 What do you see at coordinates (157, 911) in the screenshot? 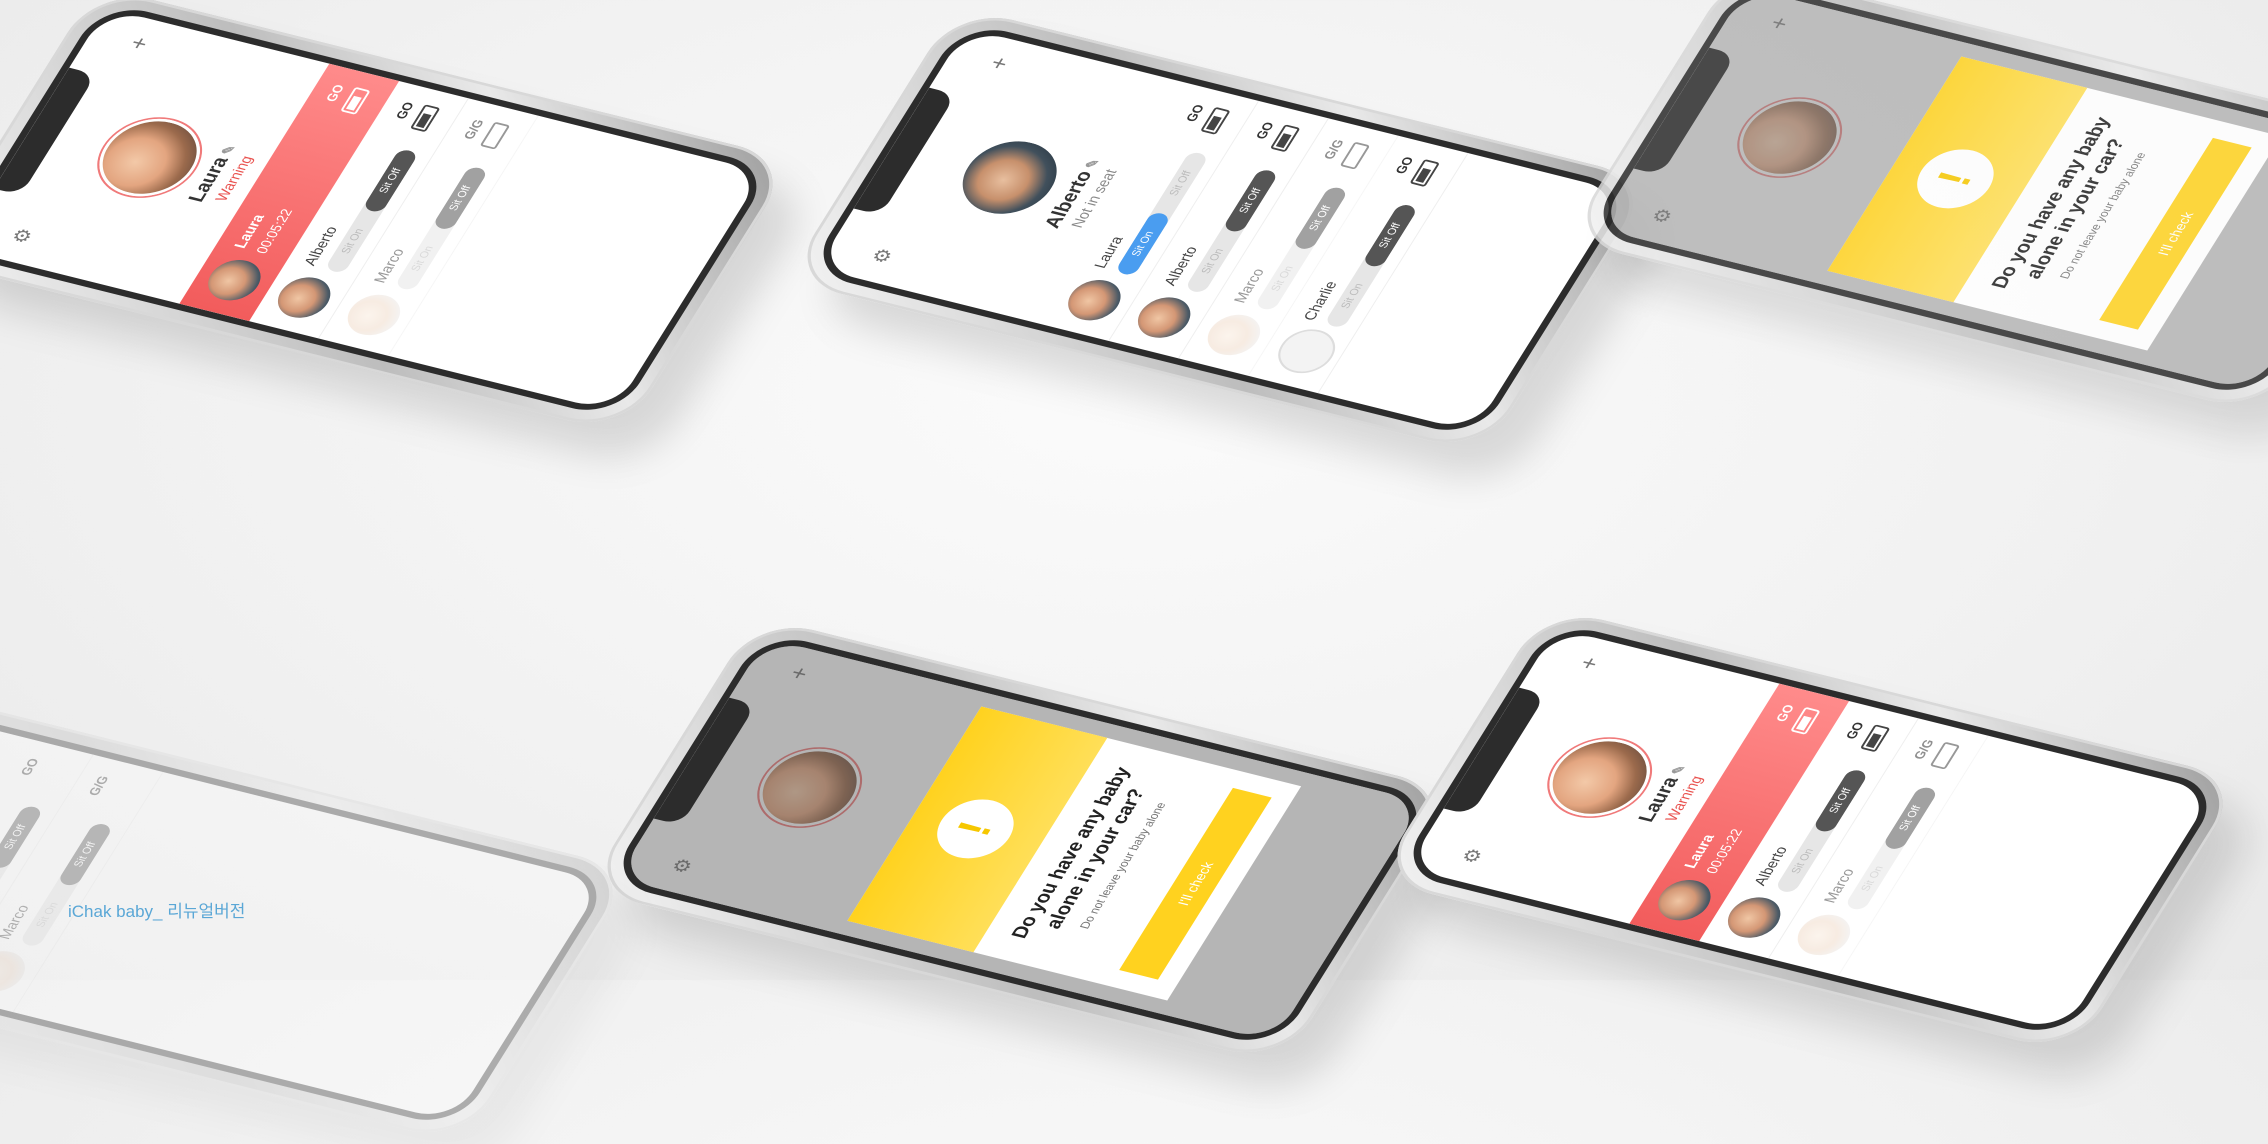
I see `caption: iChak baby_ 리뉴얼버전` at bounding box center [157, 911].